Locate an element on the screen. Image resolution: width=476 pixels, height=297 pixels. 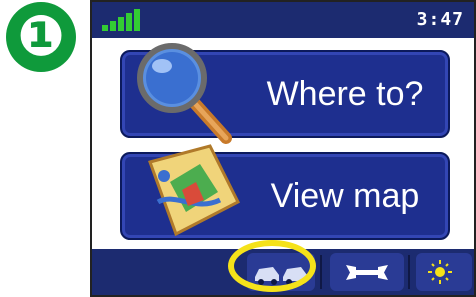
settings-button is located at coordinates (367, 272).